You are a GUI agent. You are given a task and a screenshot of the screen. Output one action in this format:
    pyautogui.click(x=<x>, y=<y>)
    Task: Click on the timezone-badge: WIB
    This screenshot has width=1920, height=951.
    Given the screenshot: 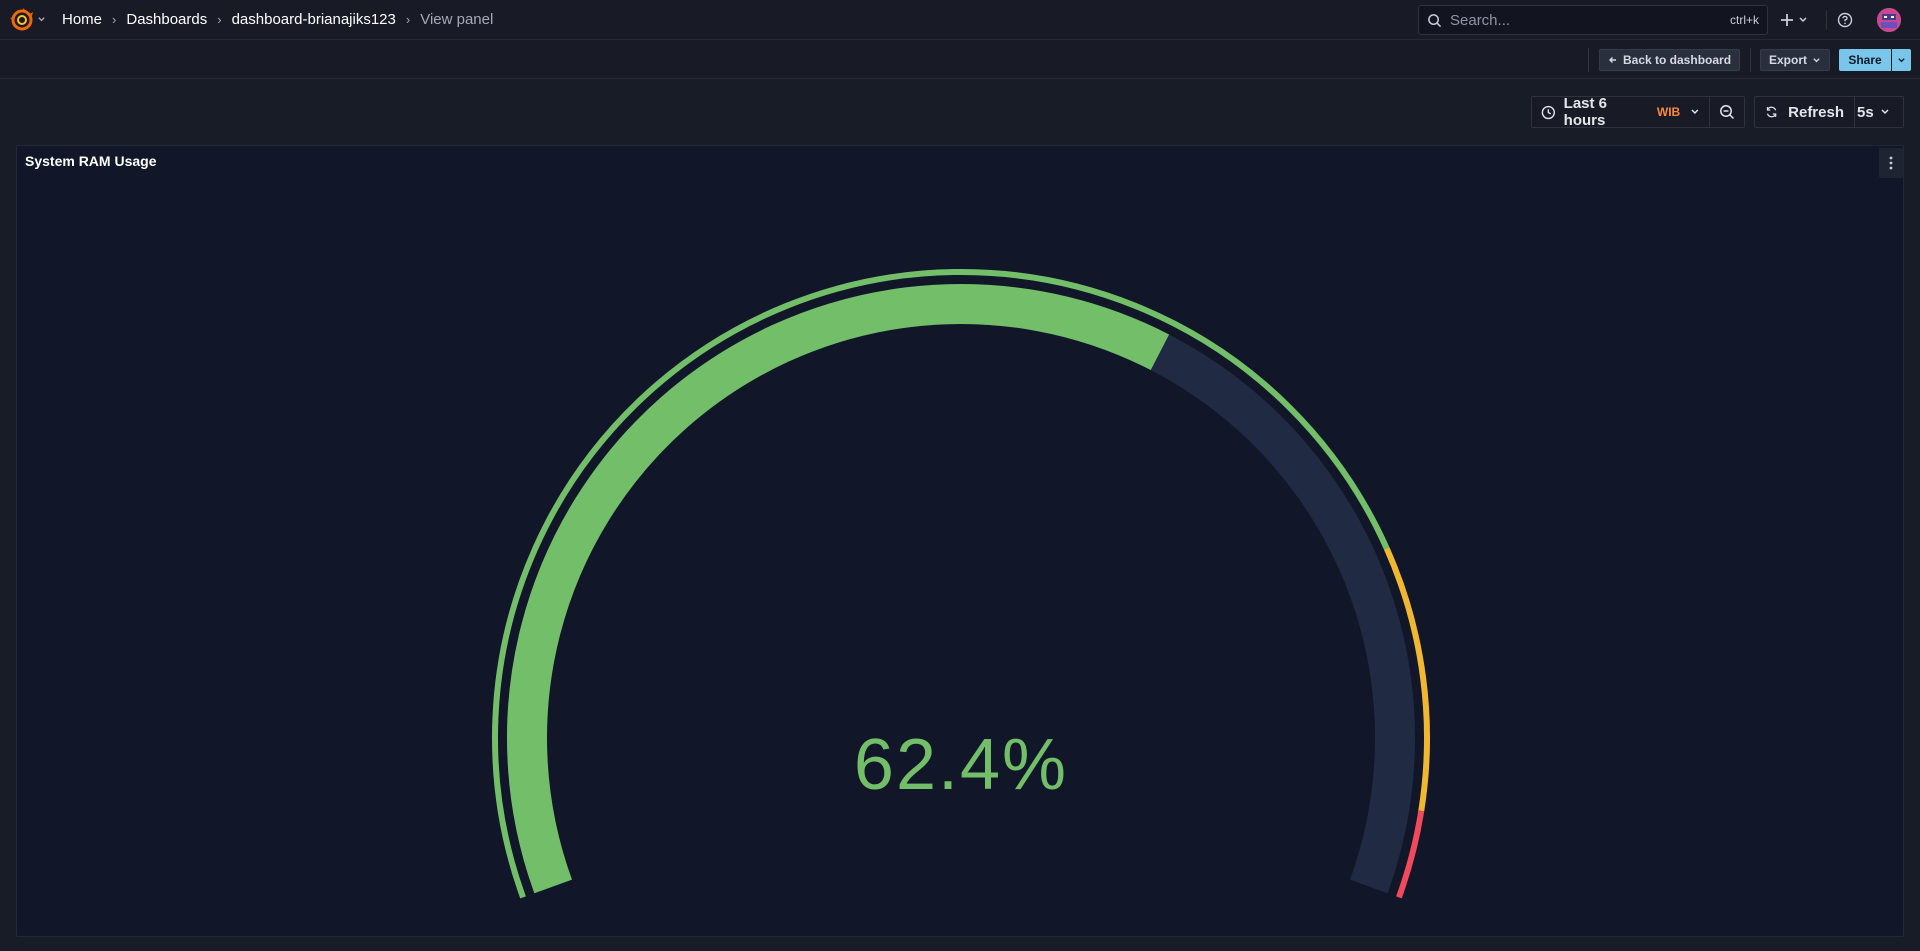 What is the action you would take?
    pyautogui.click(x=1668, y=112)
    